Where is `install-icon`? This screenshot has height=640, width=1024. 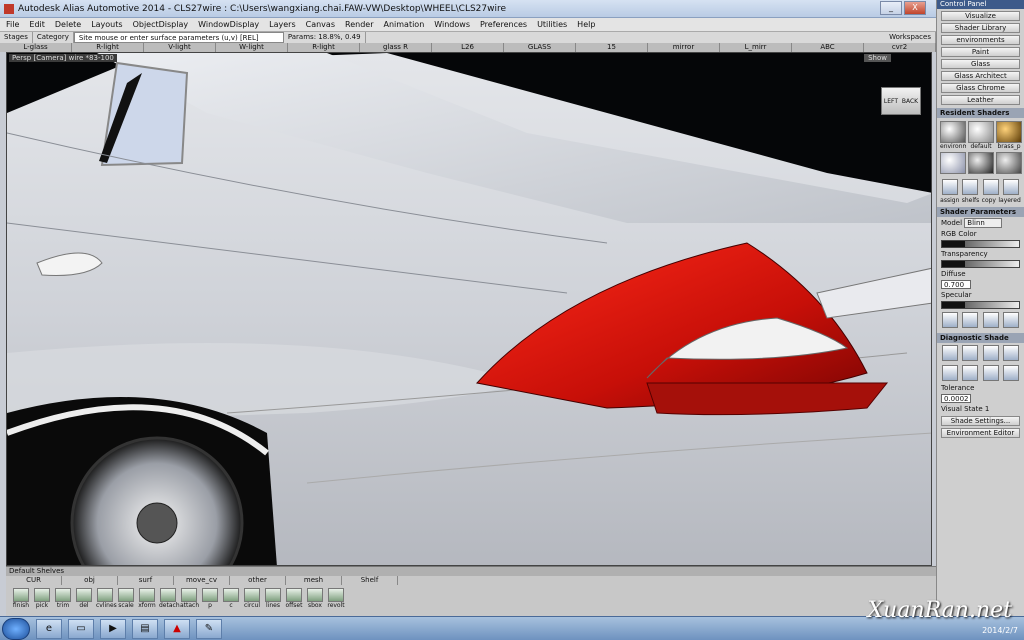 install-icon is located at coordinates (950, 320).